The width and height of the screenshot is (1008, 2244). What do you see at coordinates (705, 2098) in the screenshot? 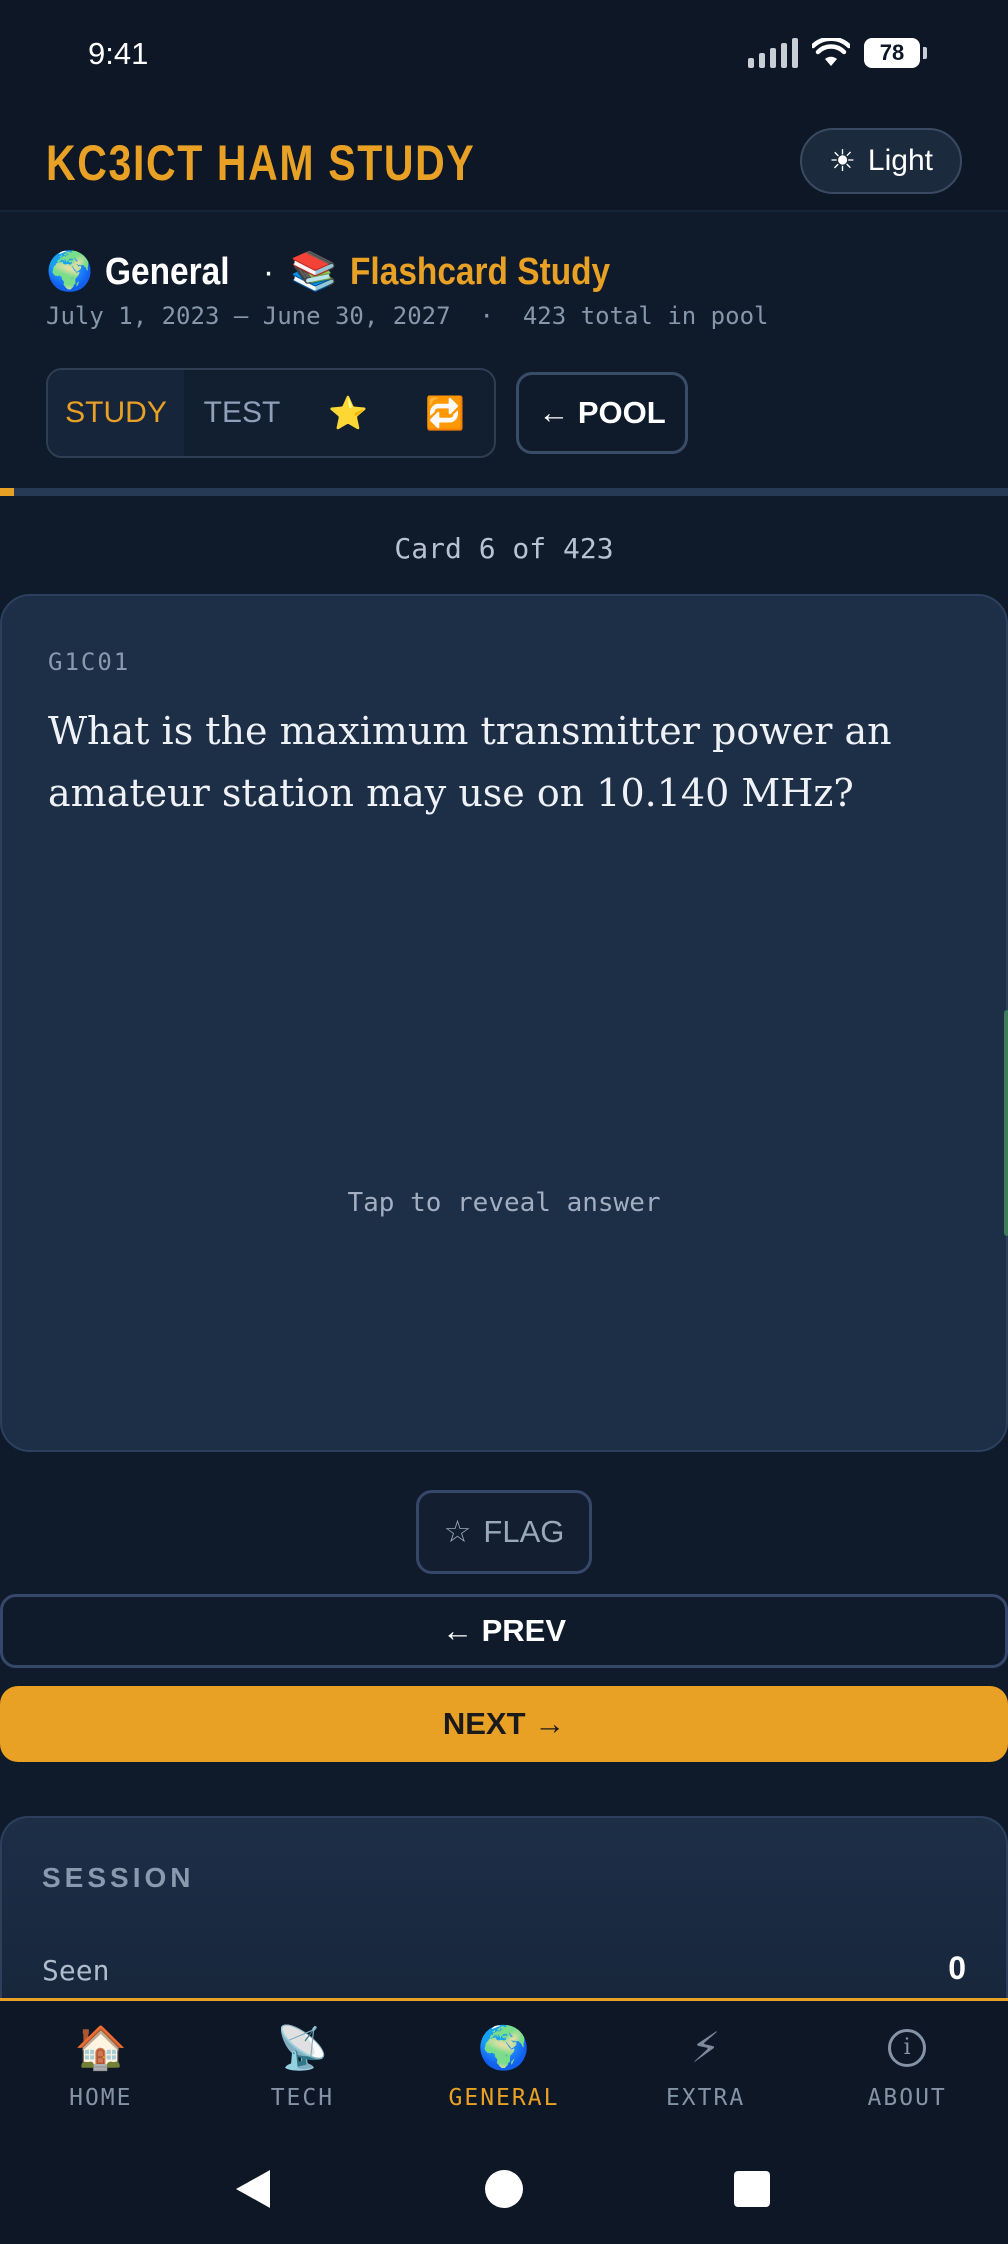
I see `nav-extra-label: EXTRA` at bounding box center [705, 2098].